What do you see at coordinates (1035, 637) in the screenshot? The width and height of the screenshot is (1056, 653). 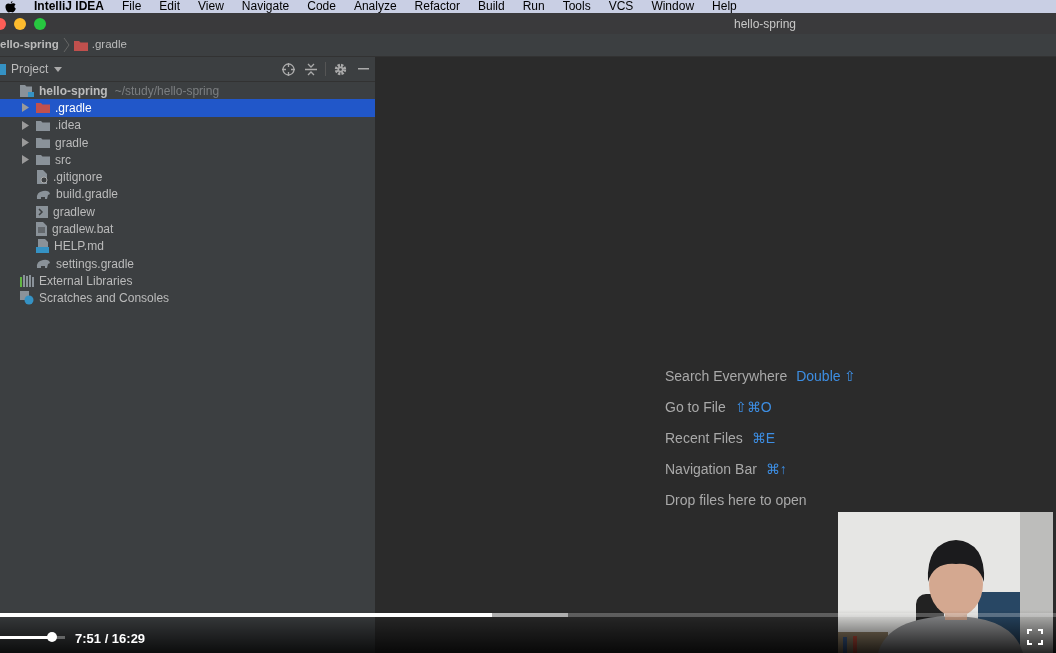 I see `fullscreen-icon` at bounding box center [1035, 637].